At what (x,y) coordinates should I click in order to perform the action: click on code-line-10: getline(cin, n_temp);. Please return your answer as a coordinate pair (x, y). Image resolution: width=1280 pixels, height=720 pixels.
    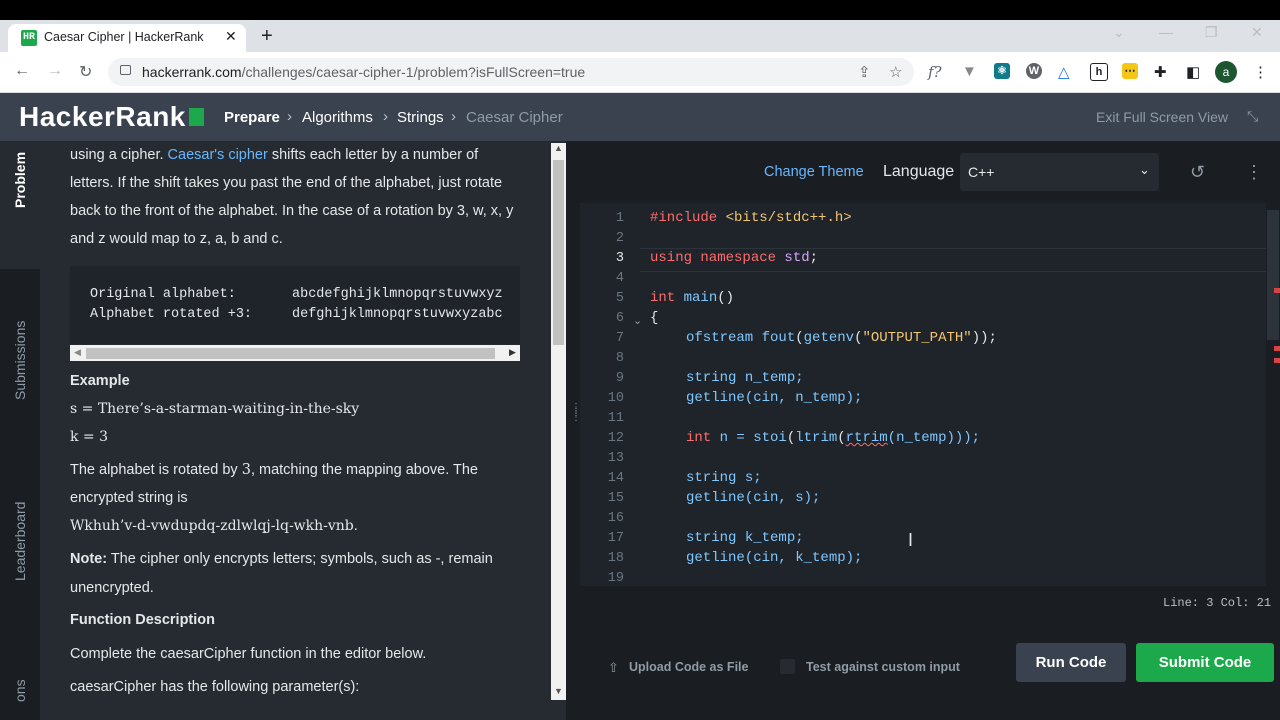
    Looking at the image, I should click on (774, 398).